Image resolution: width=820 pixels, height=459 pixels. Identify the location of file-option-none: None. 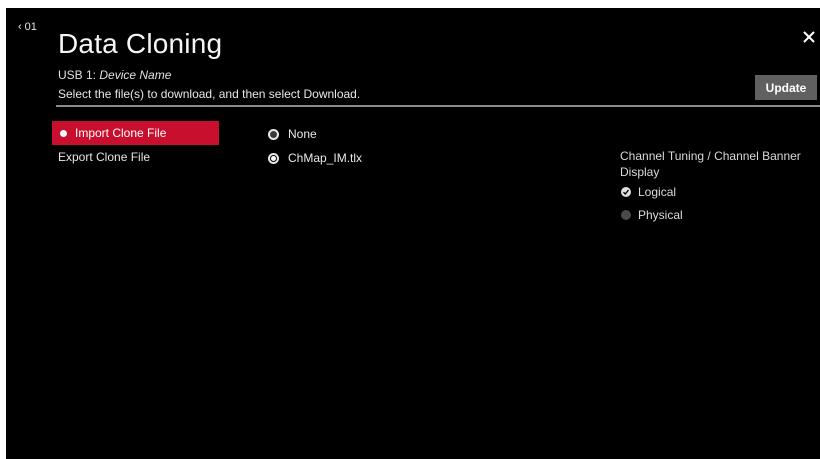
(292, 134).